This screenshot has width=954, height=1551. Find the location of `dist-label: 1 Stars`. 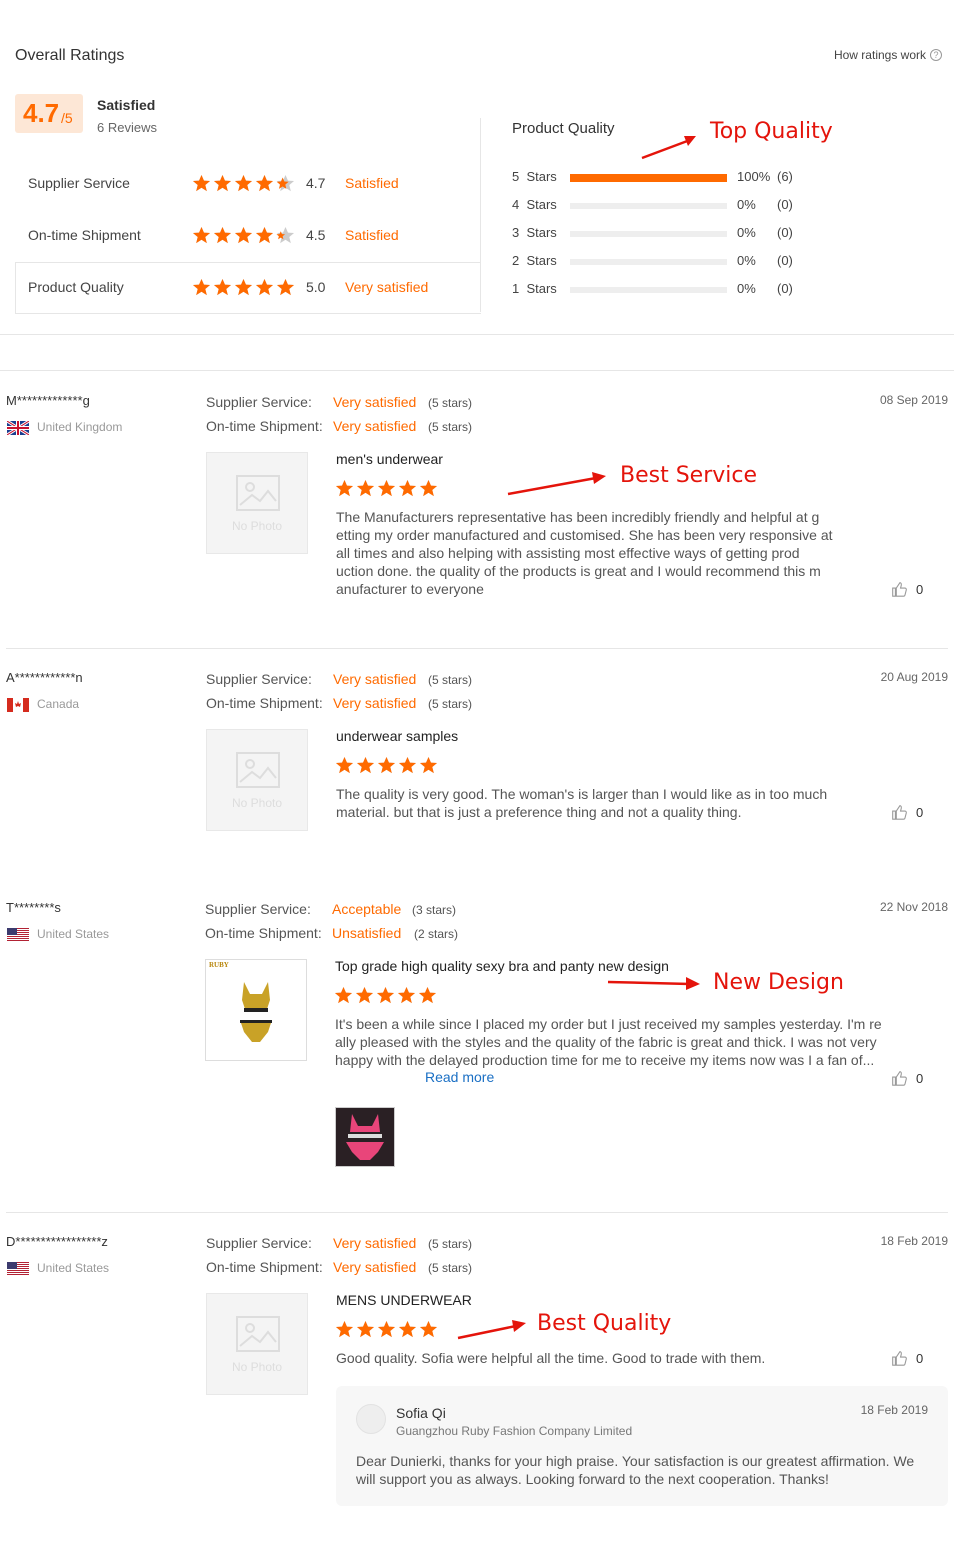

dist-label: 1 Stars is located at coordinates (534, 288).